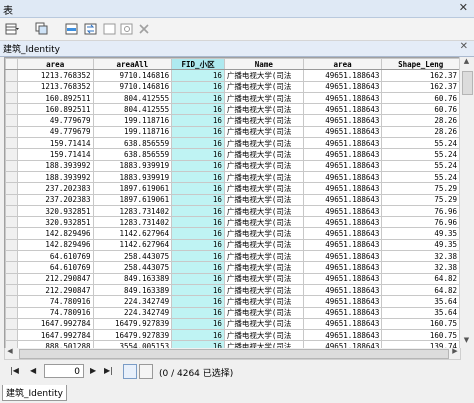 Image resolution: width=474 pixels, height=403 pixels. What do you see at coordinates (55, 64) in the screenshot?
I see `column-header-area: area` at bounding box center [55, 64].